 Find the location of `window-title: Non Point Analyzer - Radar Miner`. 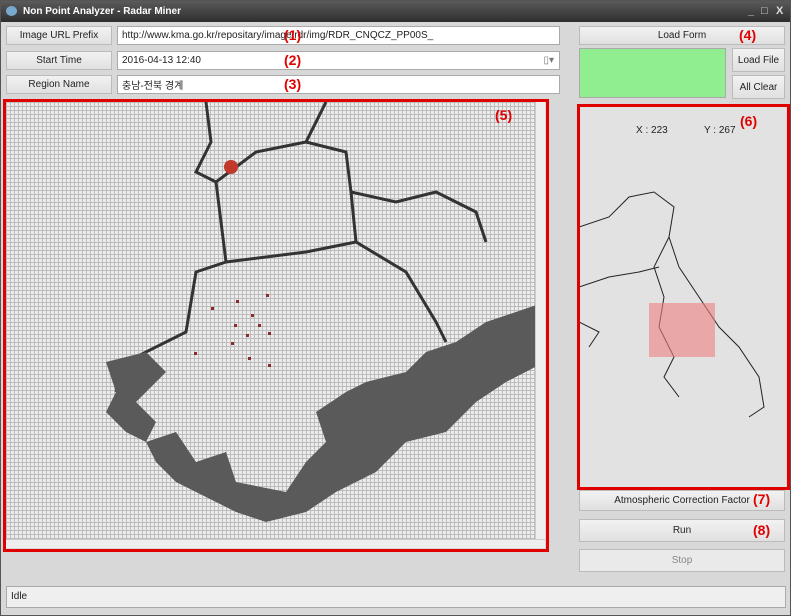

window-title: Non Point Analyzer - Radar Miner is located at coordinates (102, 11).